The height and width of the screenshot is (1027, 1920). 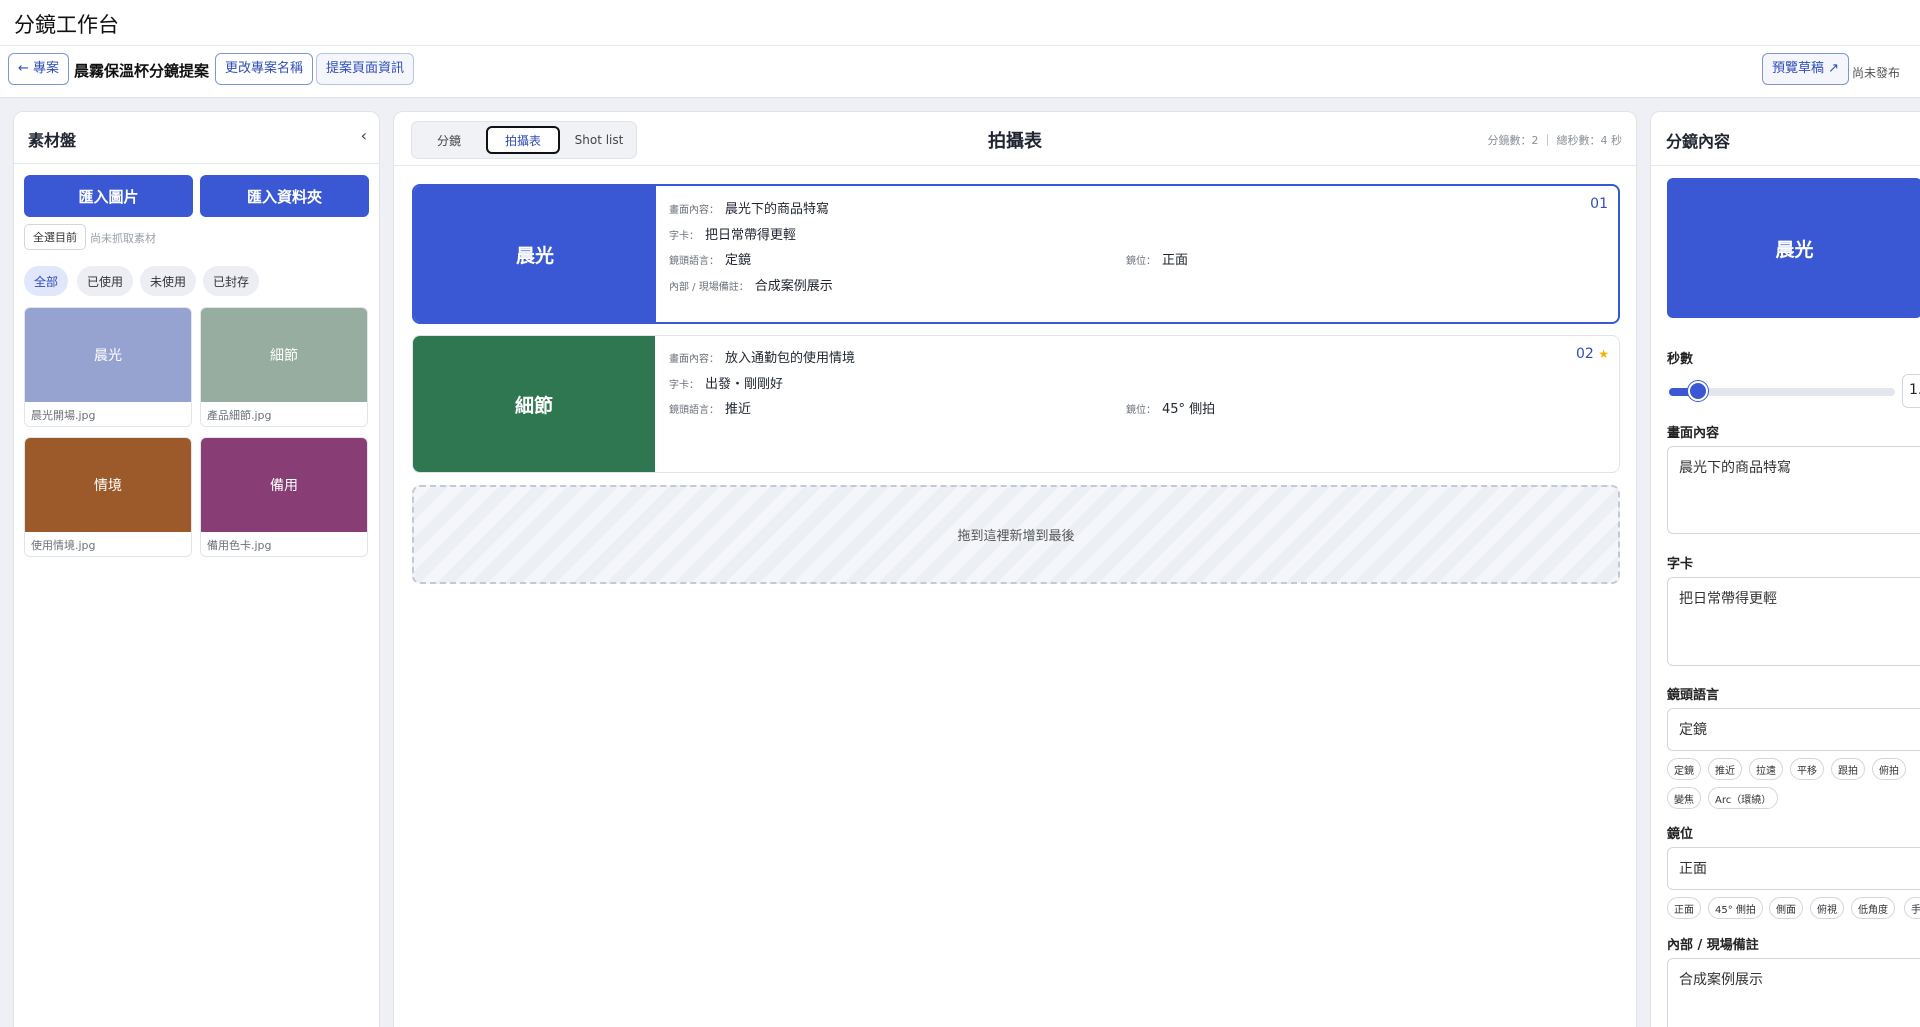 I want to click on back-to-projects-button: ← 專案, so click(x=39, y=69).